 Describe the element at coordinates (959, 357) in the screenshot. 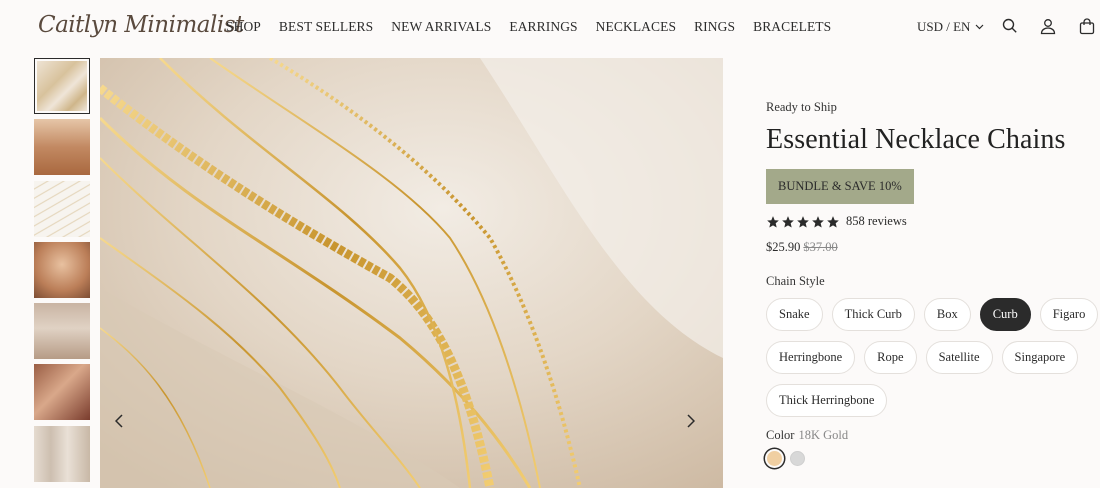

I see `style-option-satellite: Satellite` at that location.